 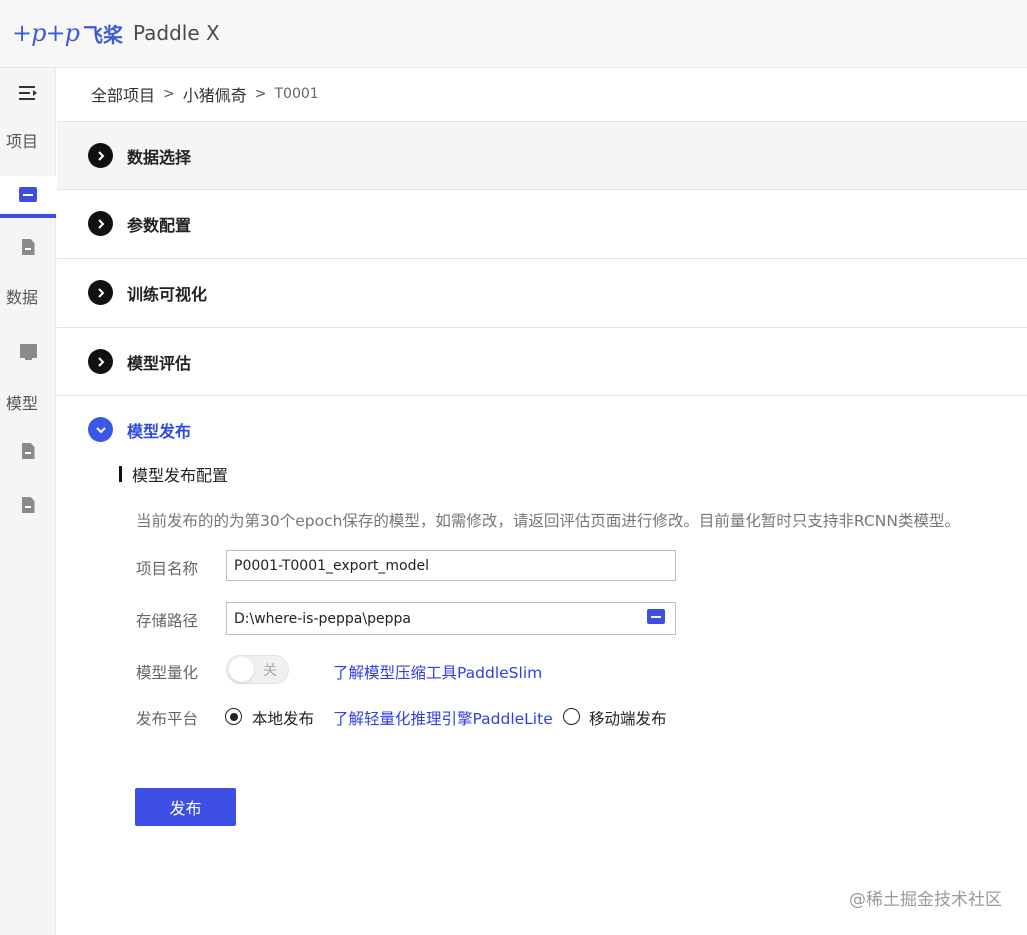 What do you see at coordinates (167, 294) in the screenshot?
I see `section-title: 训练可视化` at bounding box center [167, 294].